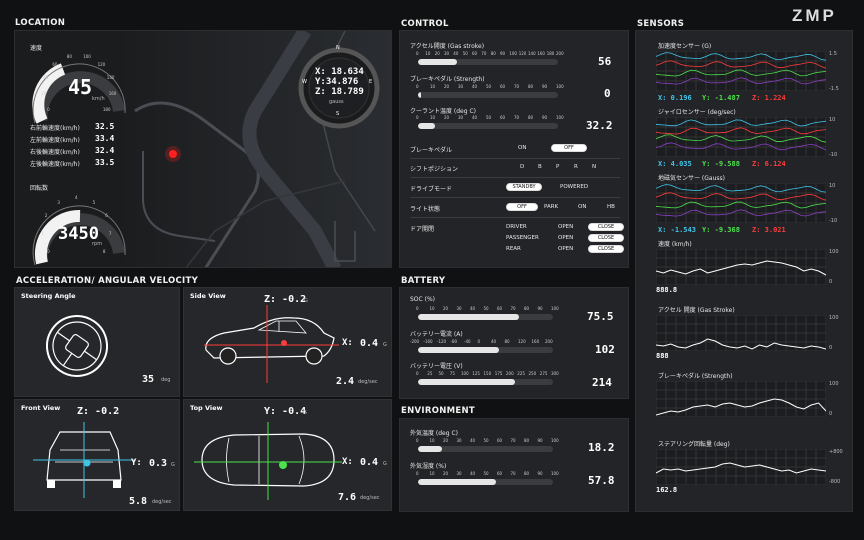 This screenshot has height=540, width=864. What do you see at coordinates (488, 95) in the screenshot?
I see `brake-strength-bar` at bounding box center [488, 95].